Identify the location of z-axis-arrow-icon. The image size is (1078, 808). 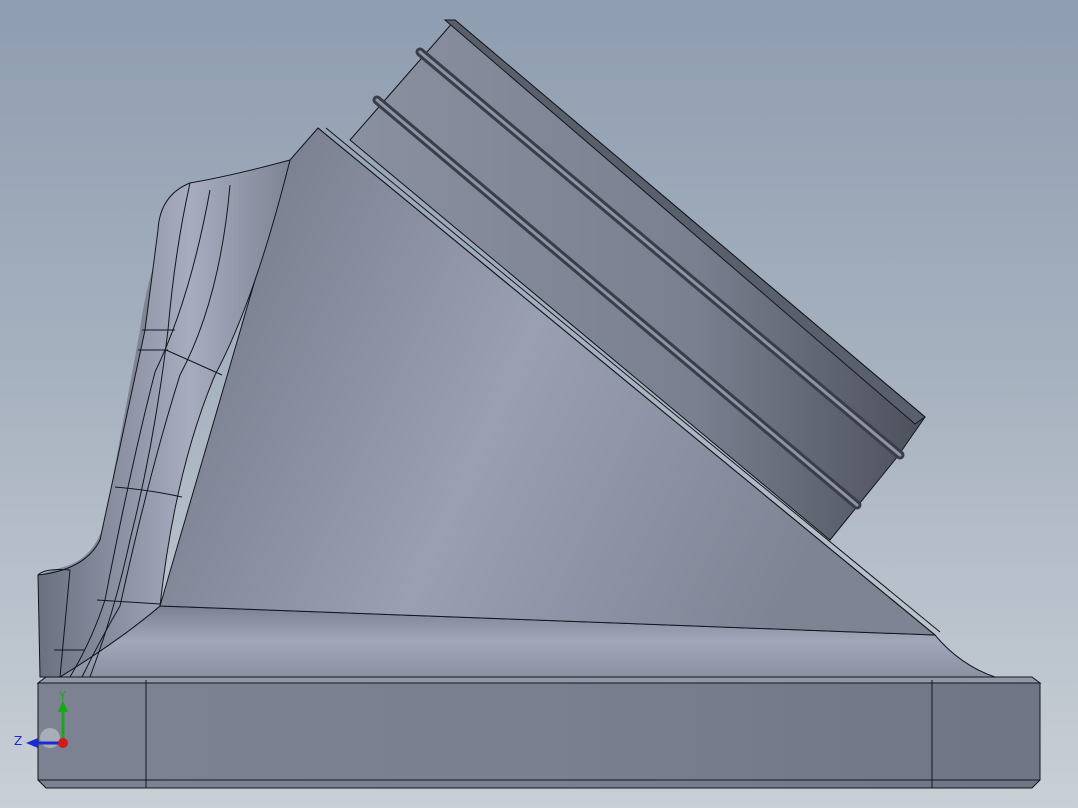
(32, 743).